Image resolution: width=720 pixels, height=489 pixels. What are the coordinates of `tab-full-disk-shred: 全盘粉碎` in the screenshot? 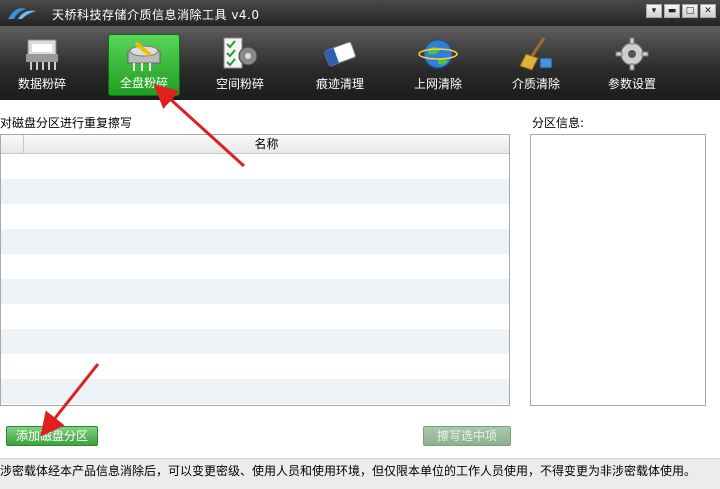 It's located at (144, 65).